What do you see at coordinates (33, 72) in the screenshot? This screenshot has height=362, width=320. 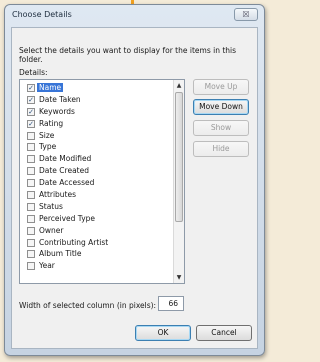 I see `details-label: Details:` at bounding box center [33, 72].